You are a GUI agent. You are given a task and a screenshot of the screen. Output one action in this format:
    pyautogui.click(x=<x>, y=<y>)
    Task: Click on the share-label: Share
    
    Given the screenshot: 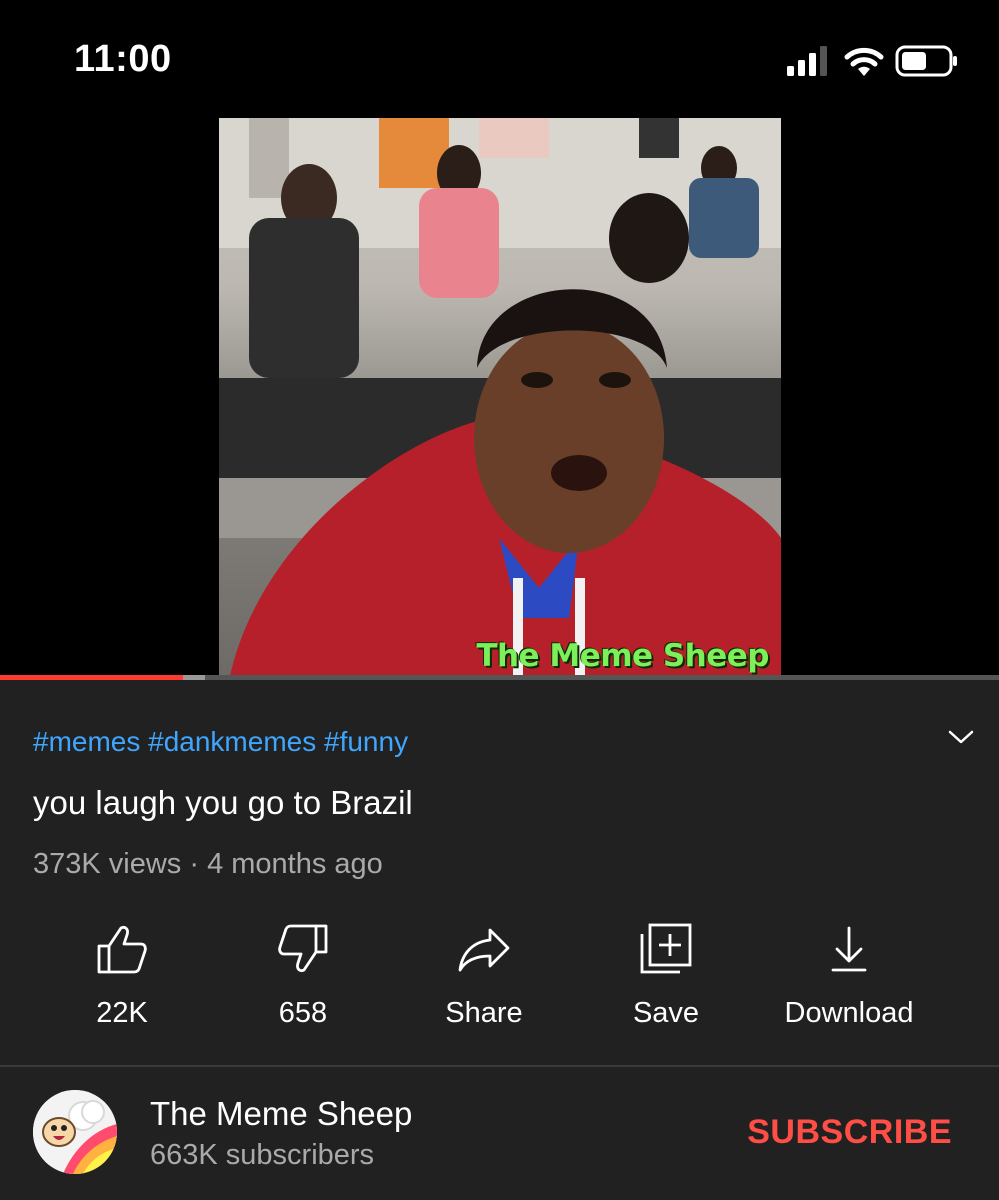 What is the action you would take?
    pyautogui.click(x=484, y=1013)
    